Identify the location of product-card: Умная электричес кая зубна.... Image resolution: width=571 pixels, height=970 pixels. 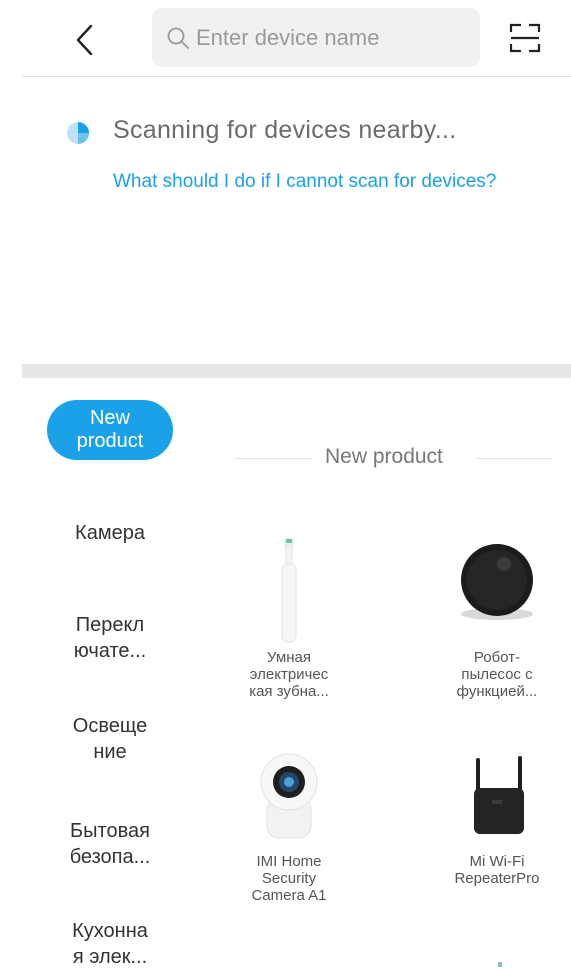
(289, 617).